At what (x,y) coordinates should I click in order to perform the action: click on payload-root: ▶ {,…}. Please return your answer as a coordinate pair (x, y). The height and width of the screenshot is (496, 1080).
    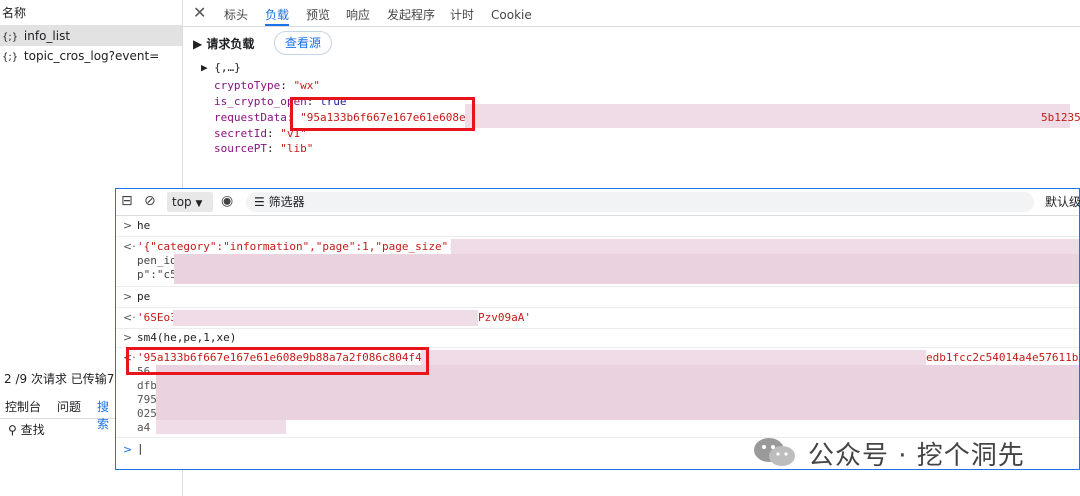
    Looking at the image, I should click on (221, 67).